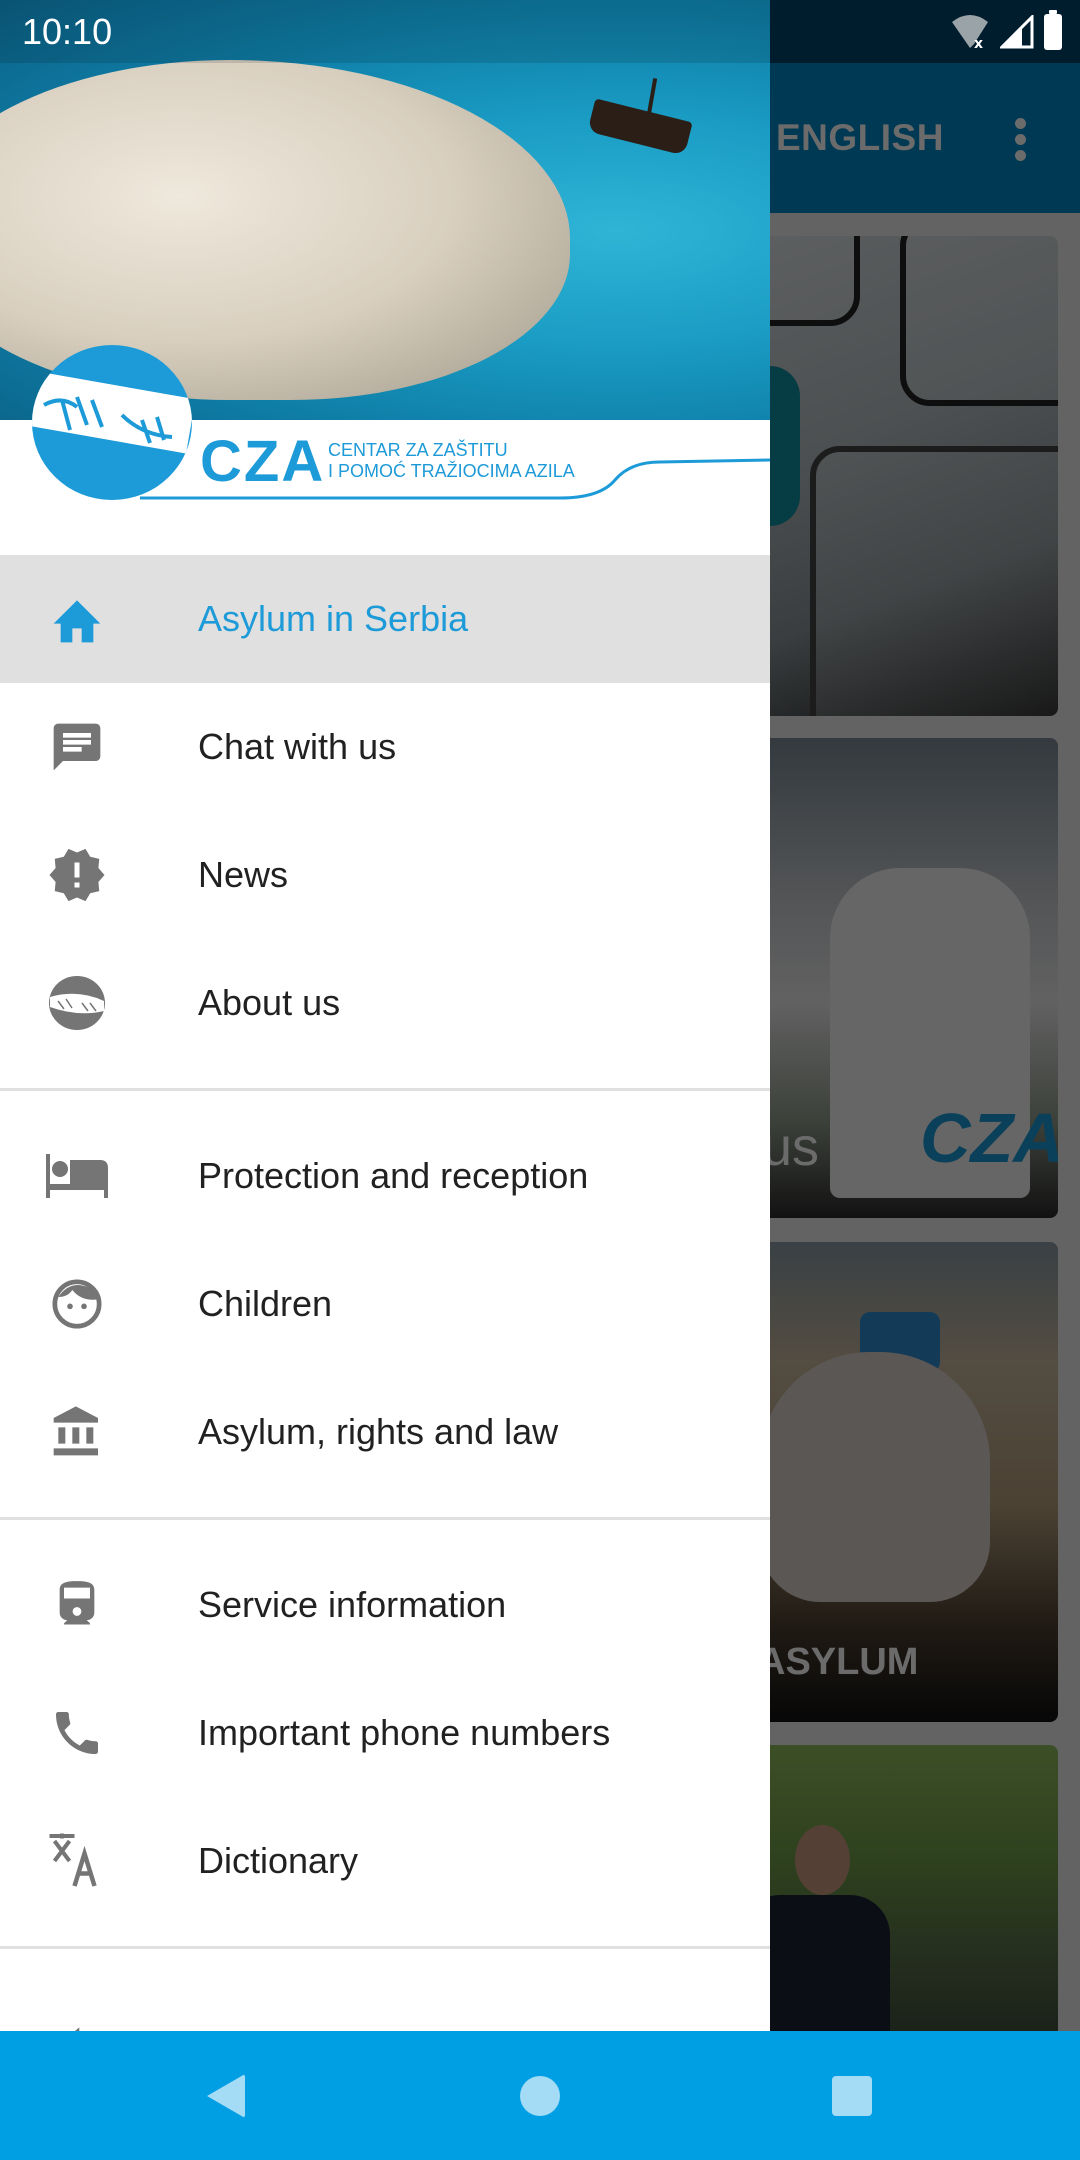 The height and width of the screenshot is (2160, 1080). What do you see at coordinates (112, 422) in the screenshot?
I see `cza-logo-icon` at bounding box center [112, 422].